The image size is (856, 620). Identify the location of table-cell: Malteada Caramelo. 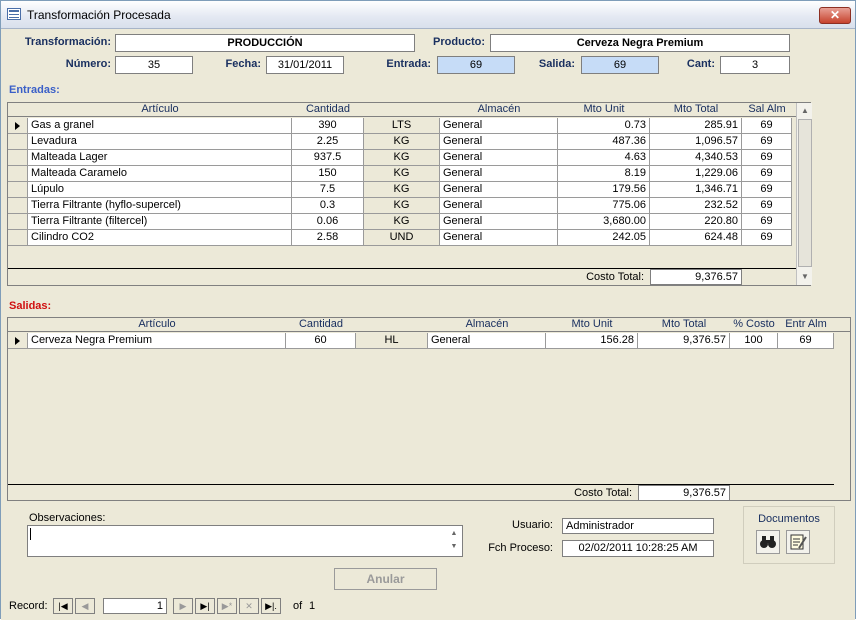
(160, 174).